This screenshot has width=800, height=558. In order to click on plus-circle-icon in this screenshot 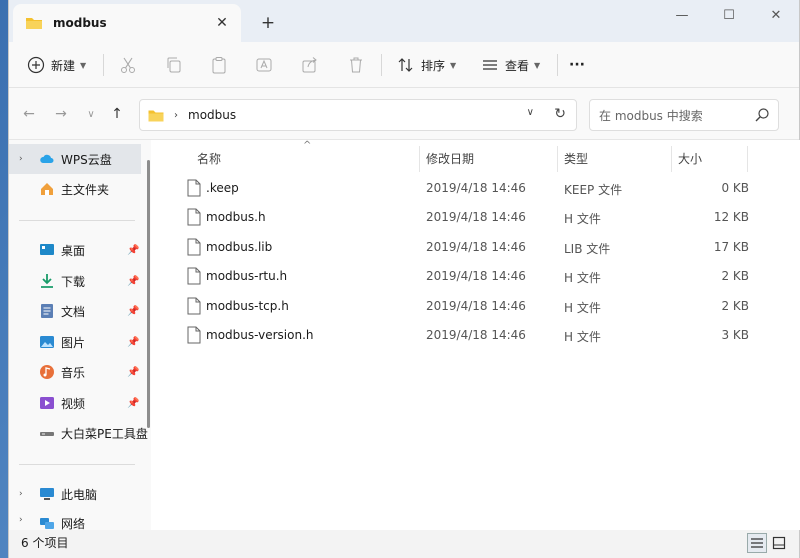, I will do `click(36, 65)`.